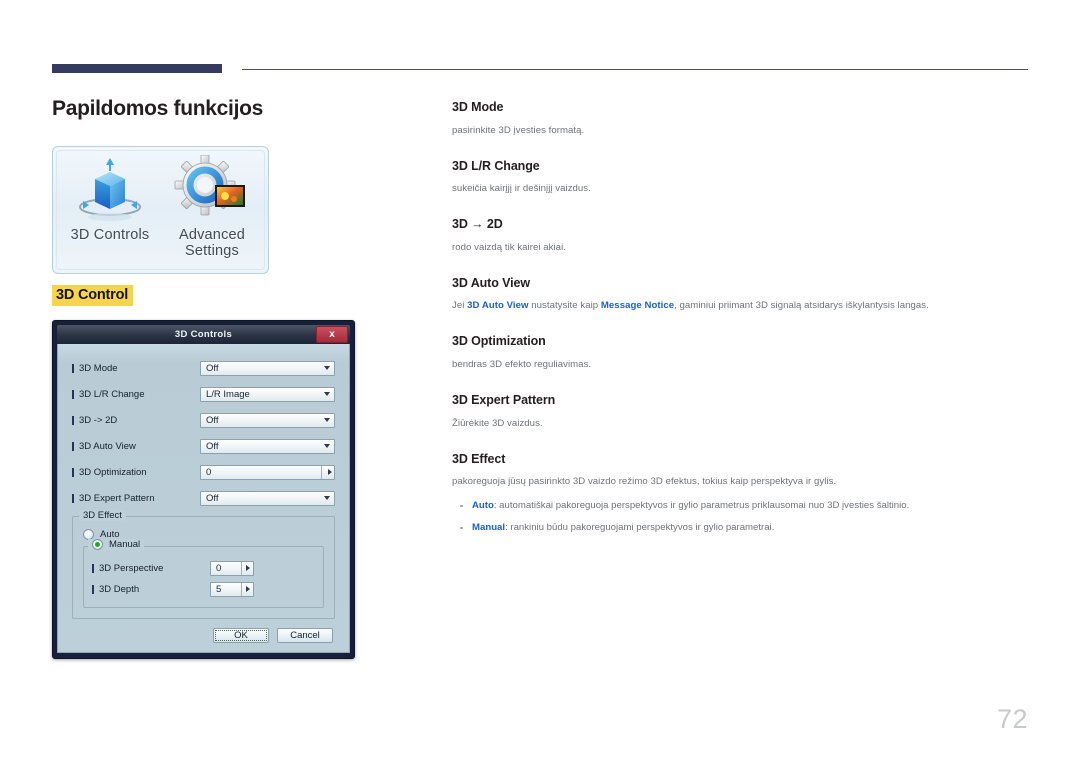 The width and height of the screenshot is (1080, 763). What do you see at coordinates (267, 368) in the screenshot?
I see `dropdown-3d-mode: Off` at bounding box center [267, 368].